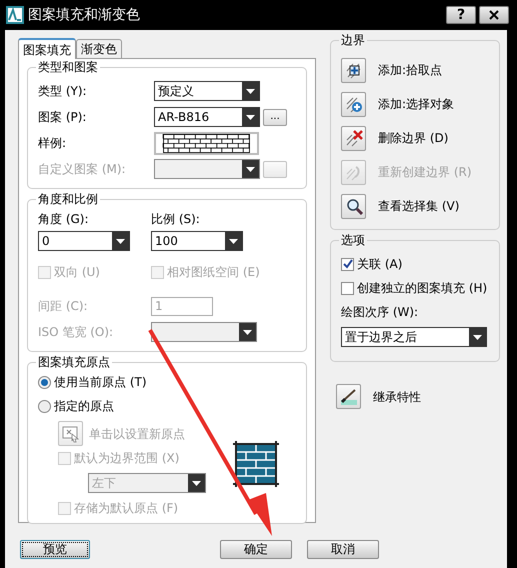  Describe the element at coordinates (343, 549) in the screenshot. I see `dialog-button: 取消` at that location.